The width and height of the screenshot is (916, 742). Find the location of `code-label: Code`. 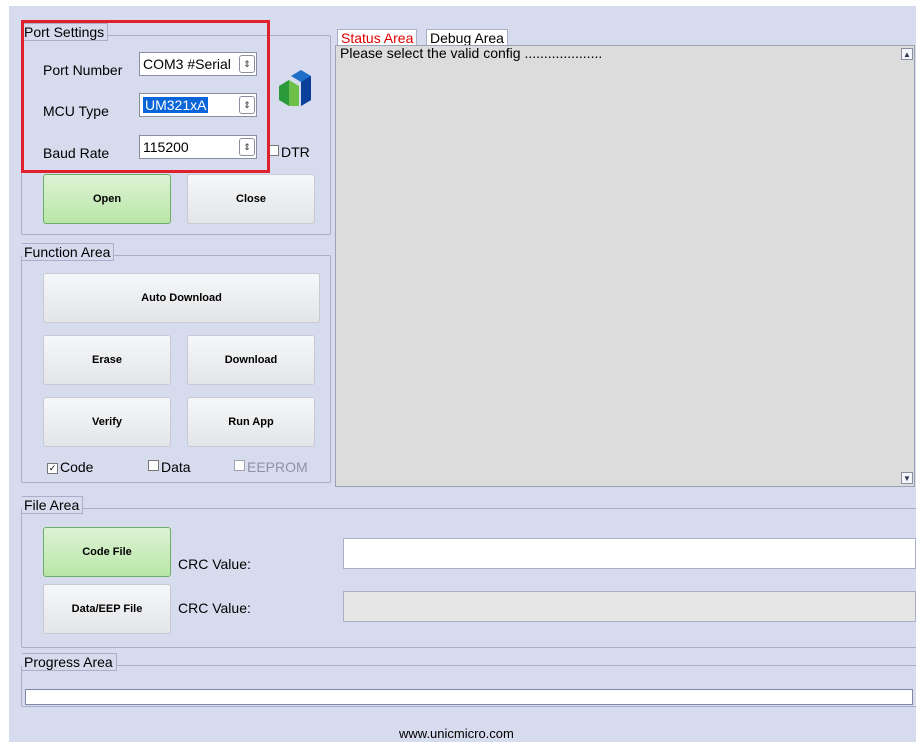

code-label: Code is located at coordinates (77, 467).